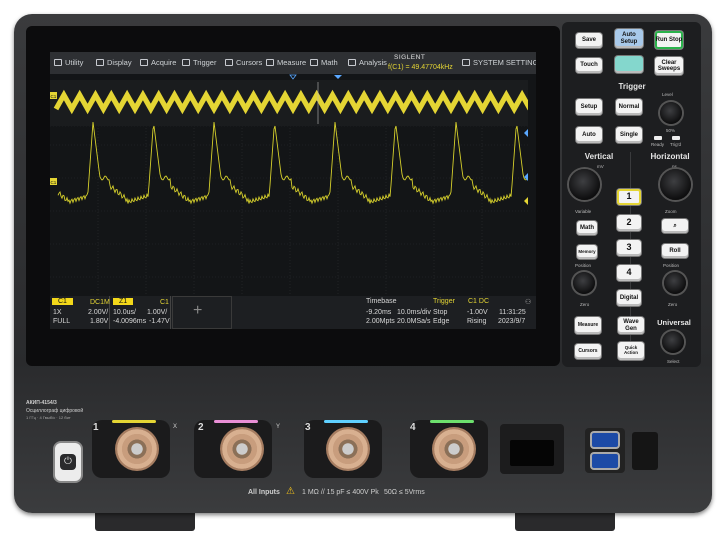 The width and height of the screenshot is (723, 541). Describe the element at coordinates (414, 312) in the screenshot. I see `timebase-per-div: 10.0ms/div` at that location.